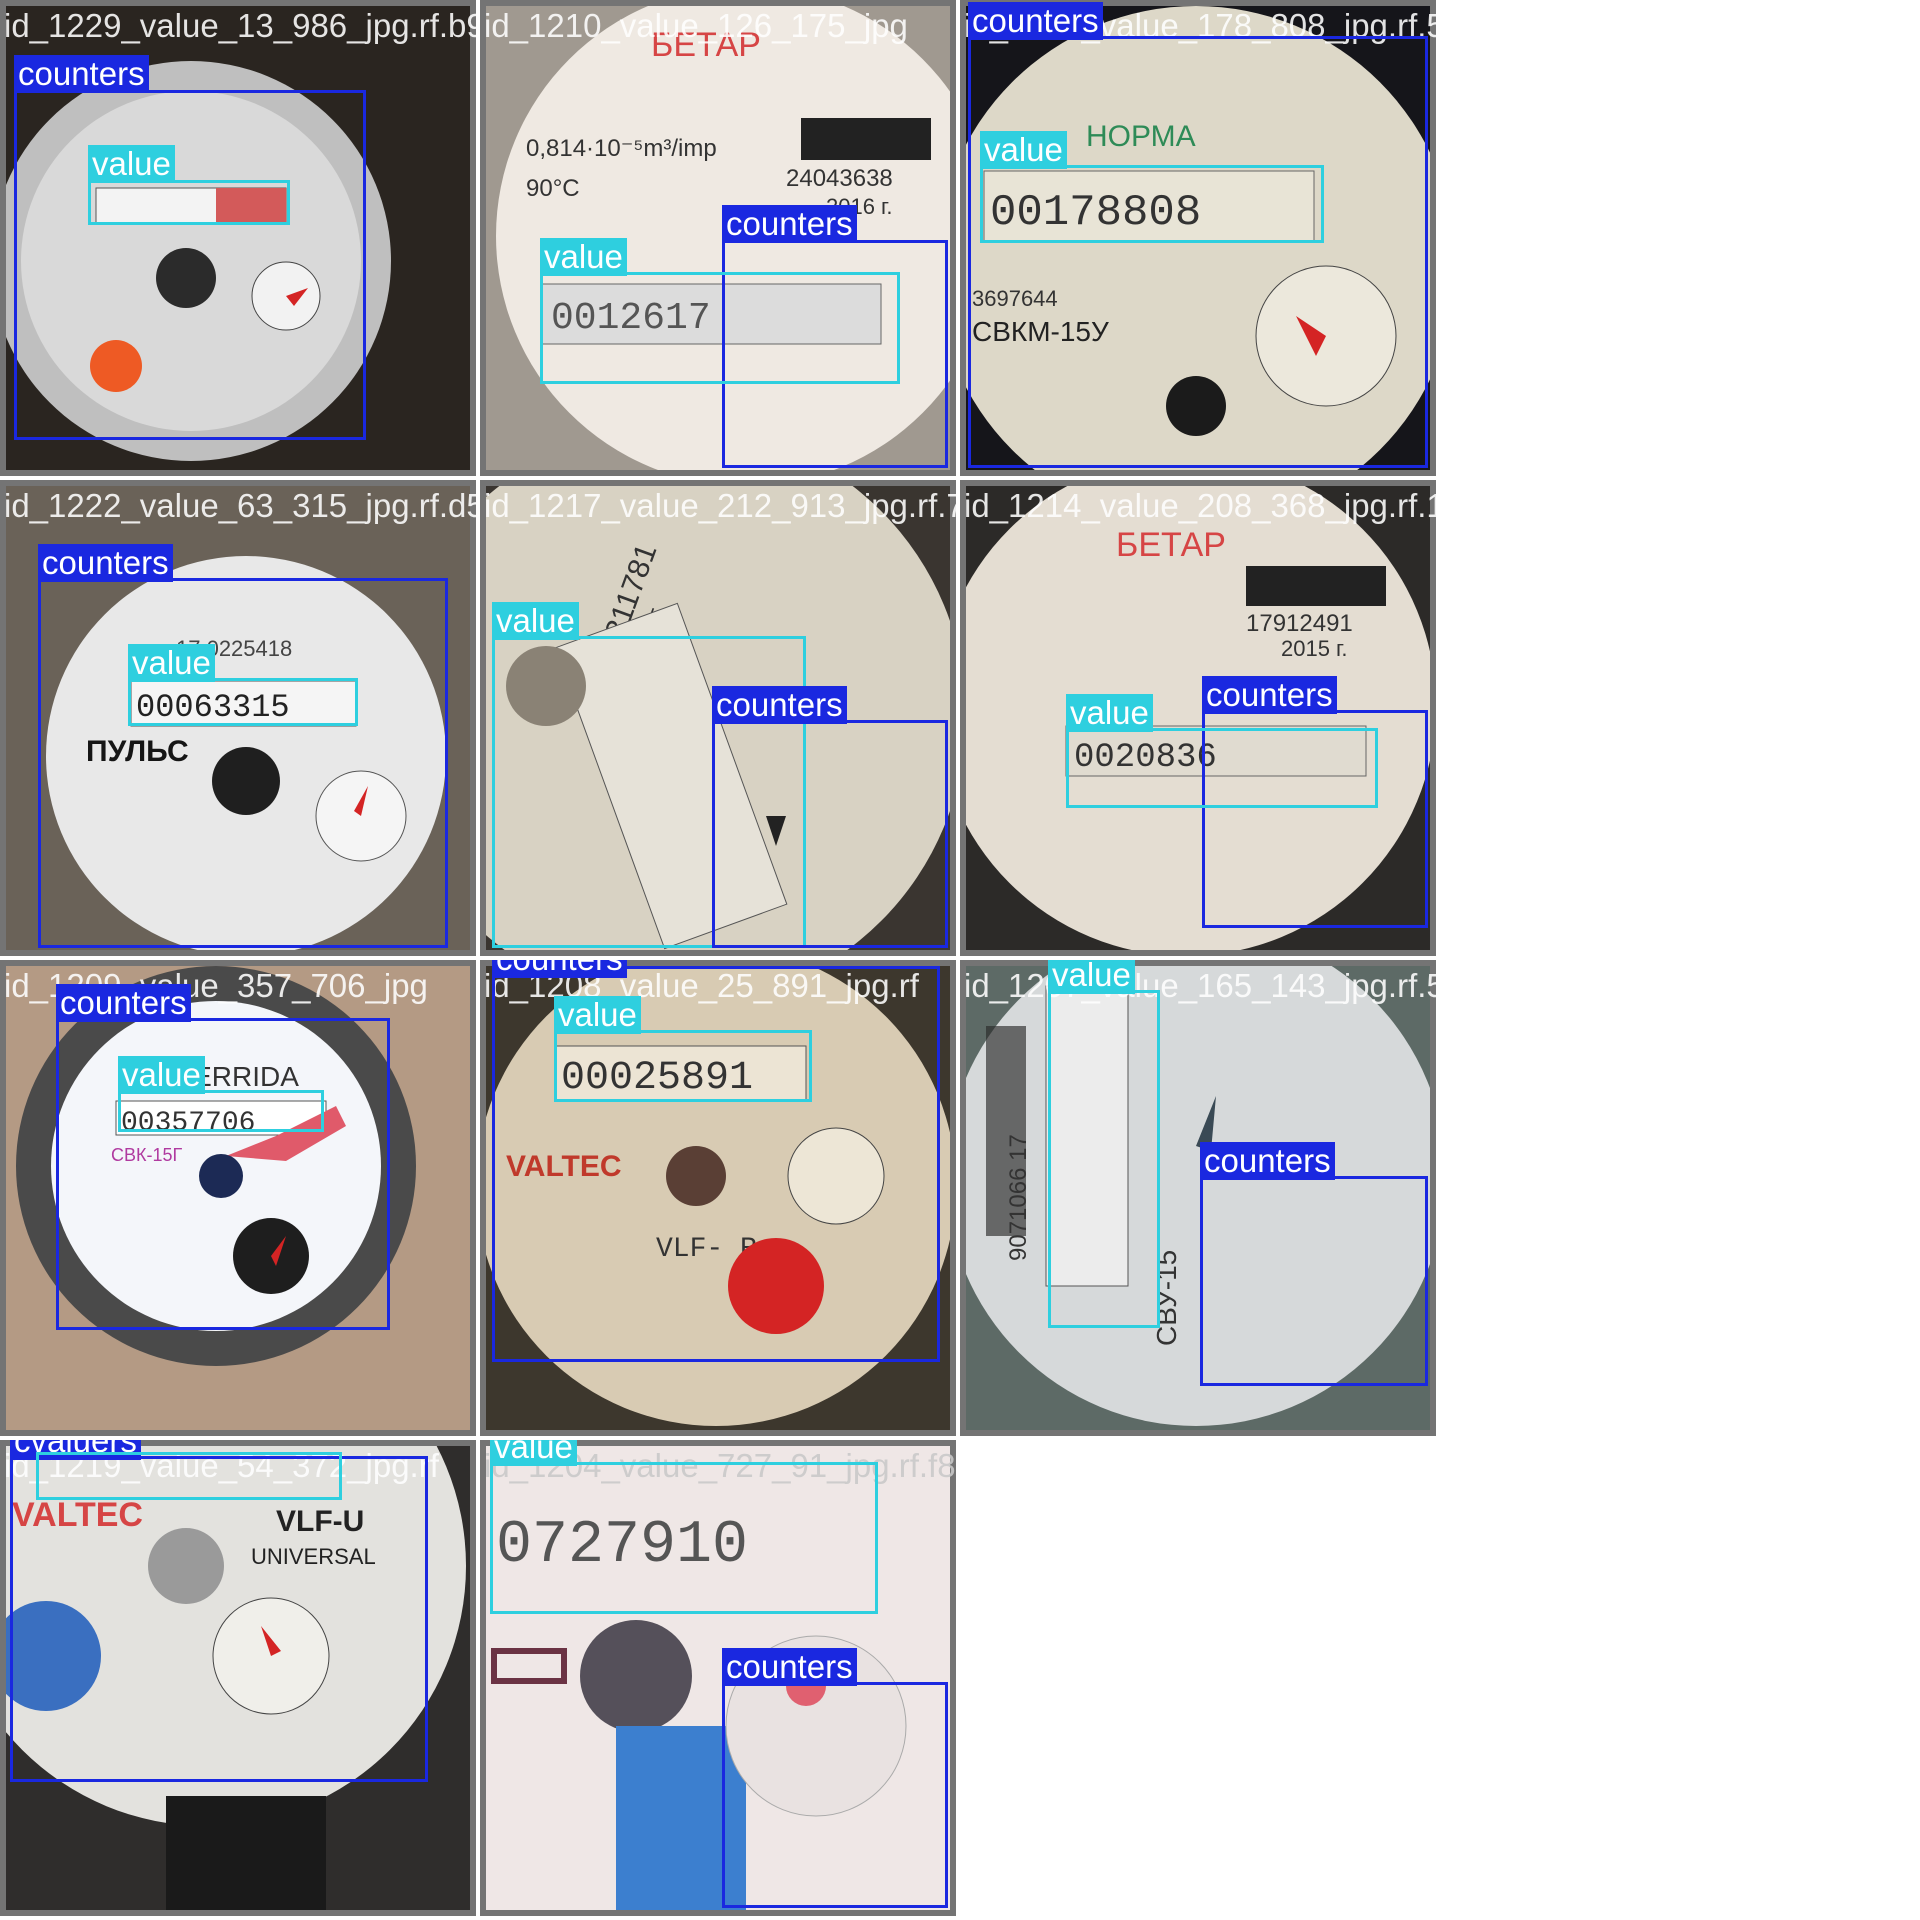 Image resolution: width=1920 pixels, height=1920 pixels. I want to click on serial-text: 17912491, so click(1299, 623).